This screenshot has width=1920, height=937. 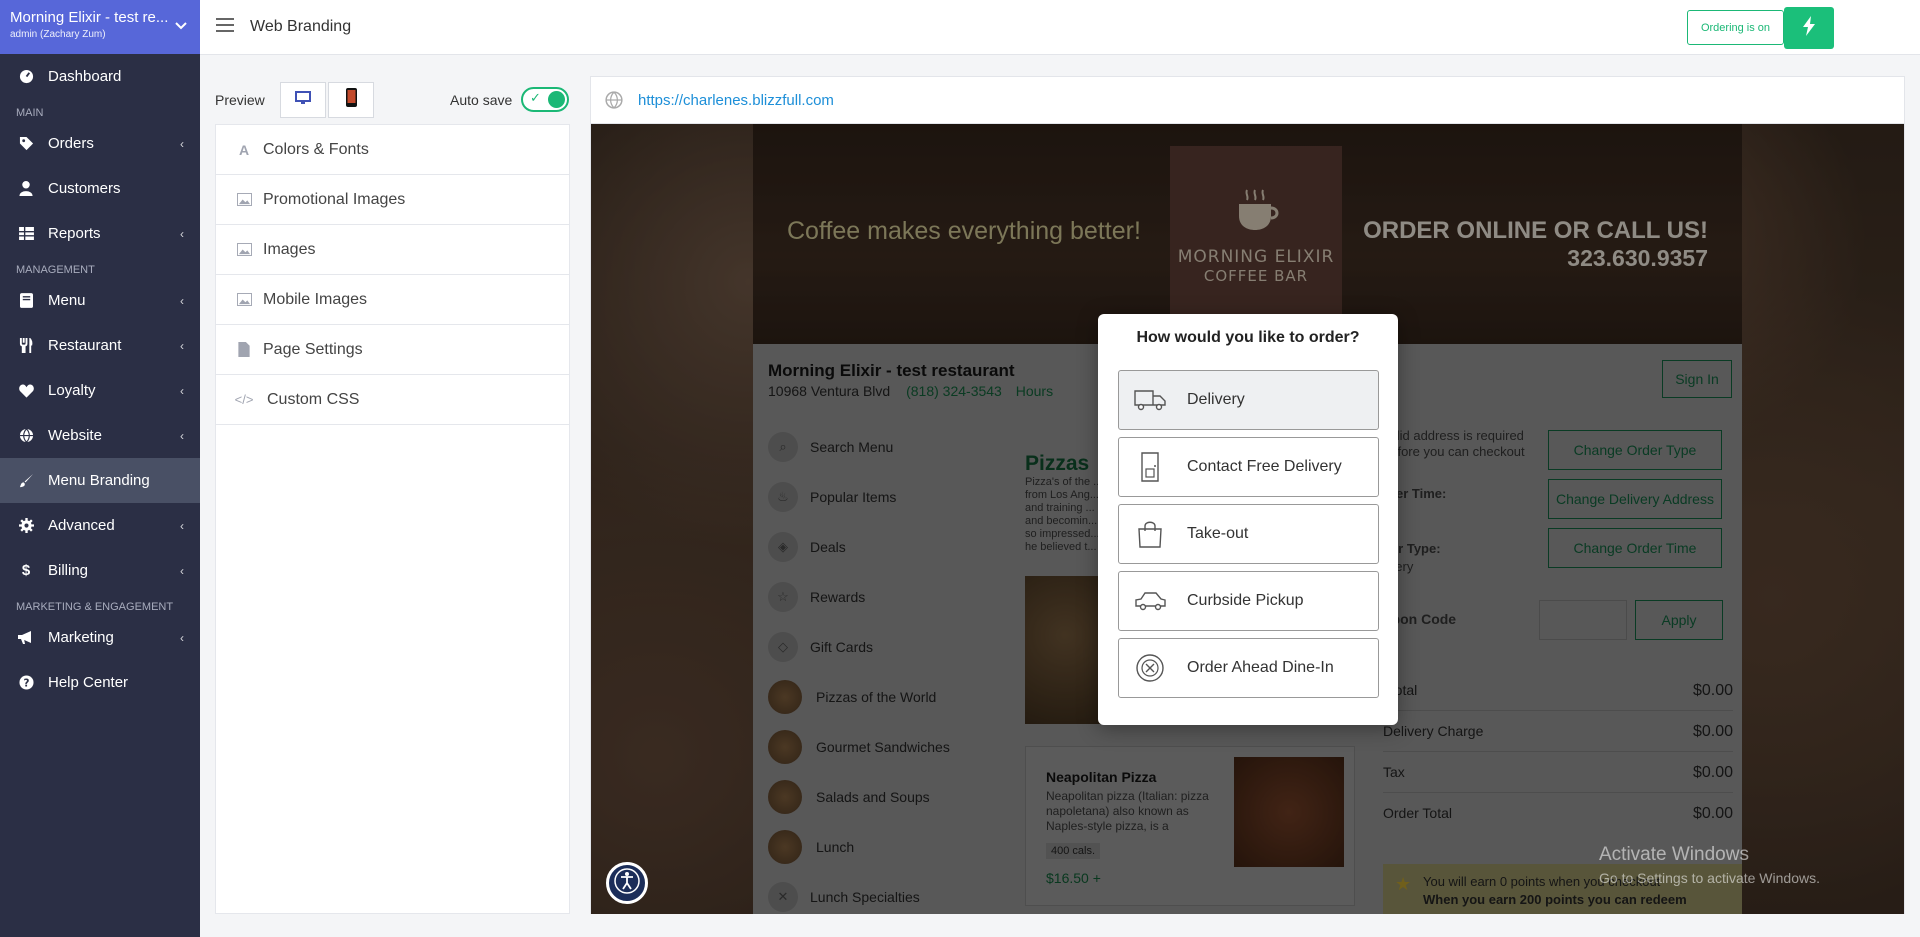 I want to click on sidebar-item-menu: Menu ‹, so click(x=100, y=300).